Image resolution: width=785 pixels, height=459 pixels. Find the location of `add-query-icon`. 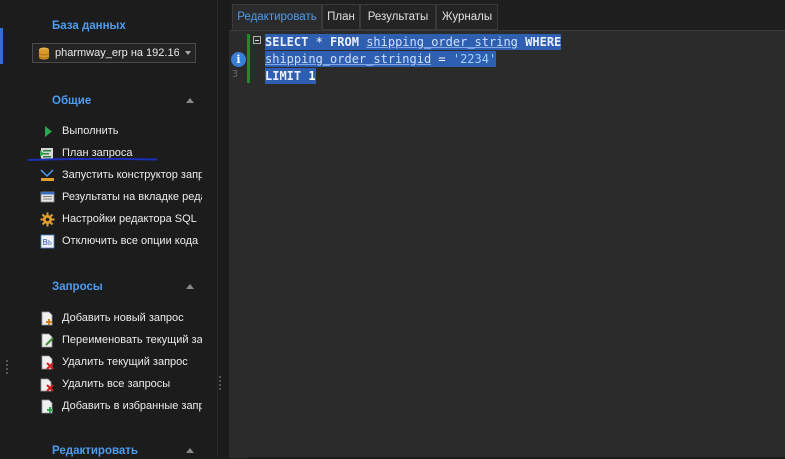

add-query-icon is located at coordinates (47, 318).